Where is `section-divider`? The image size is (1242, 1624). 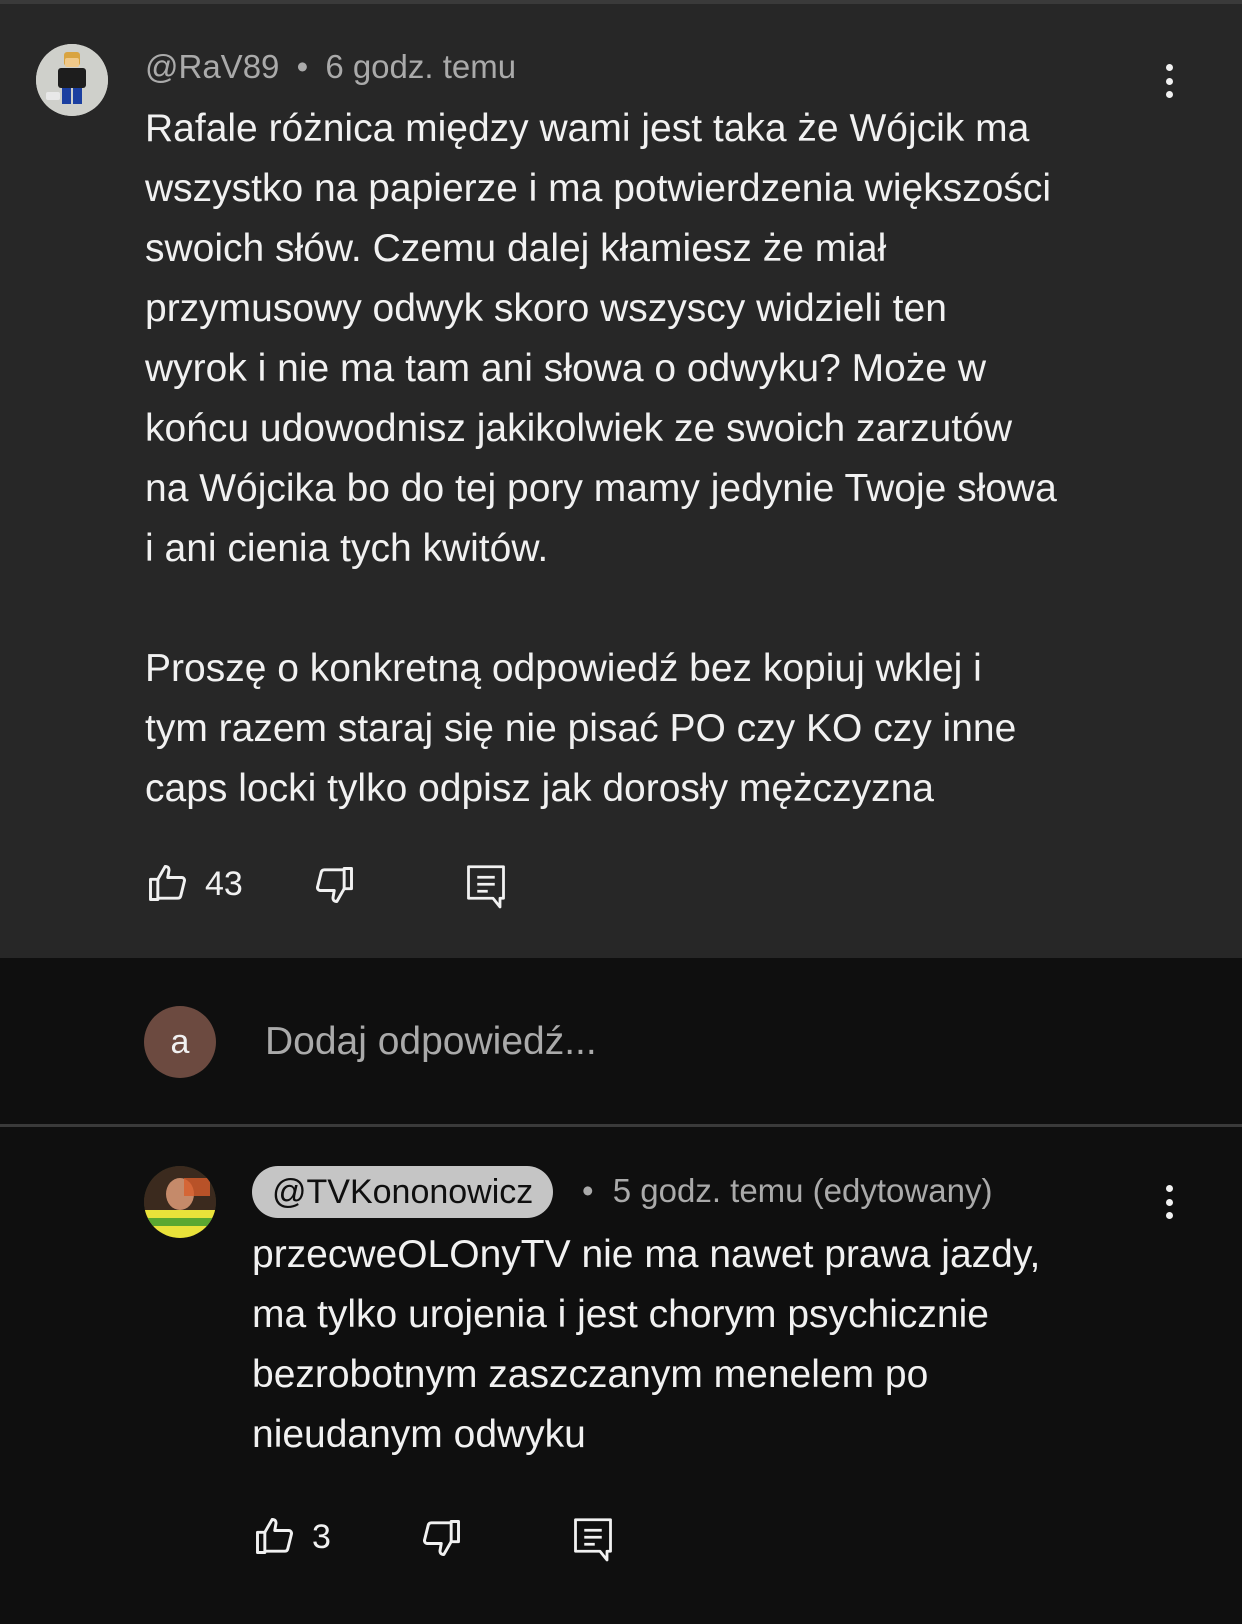
section-divider is located at coordinates (621, 1125).